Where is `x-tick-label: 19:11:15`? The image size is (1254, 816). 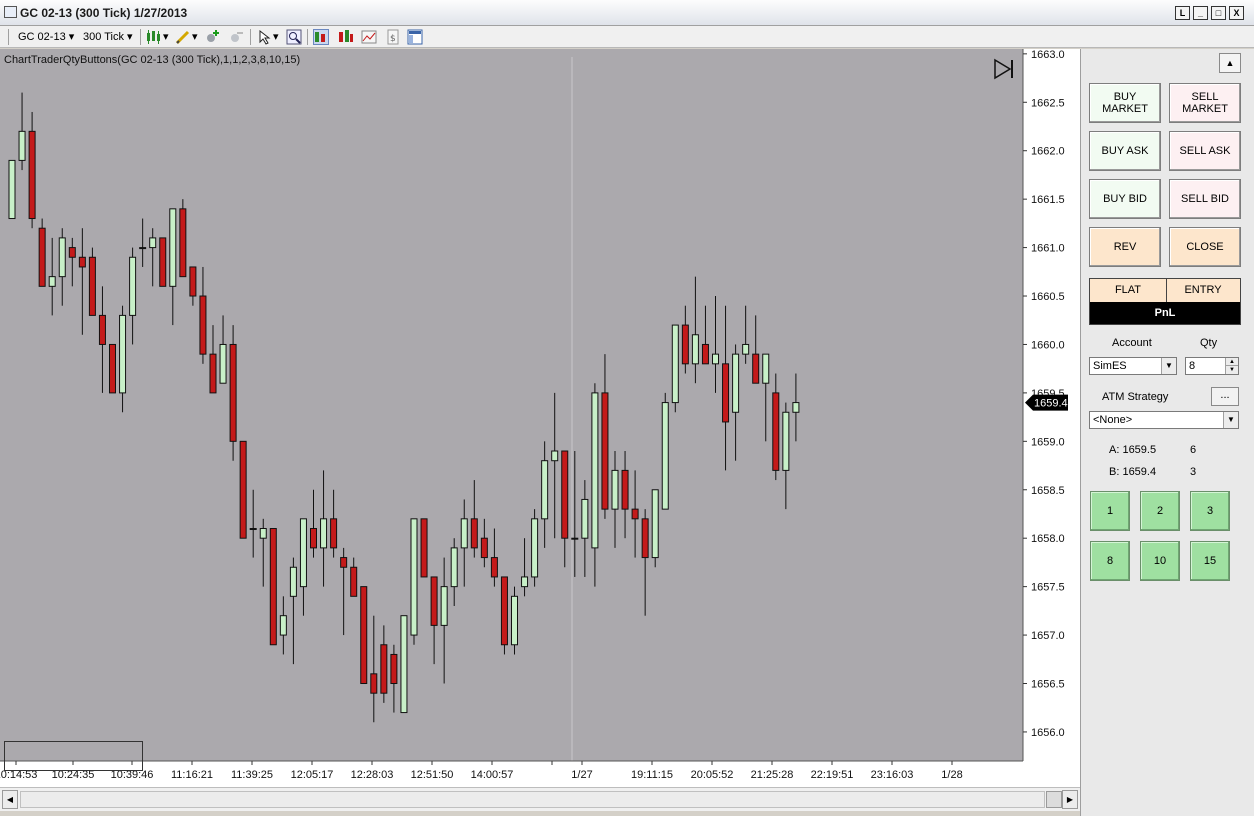 x-tick-label: 19:11:15 is located at coordinates (652, 775).